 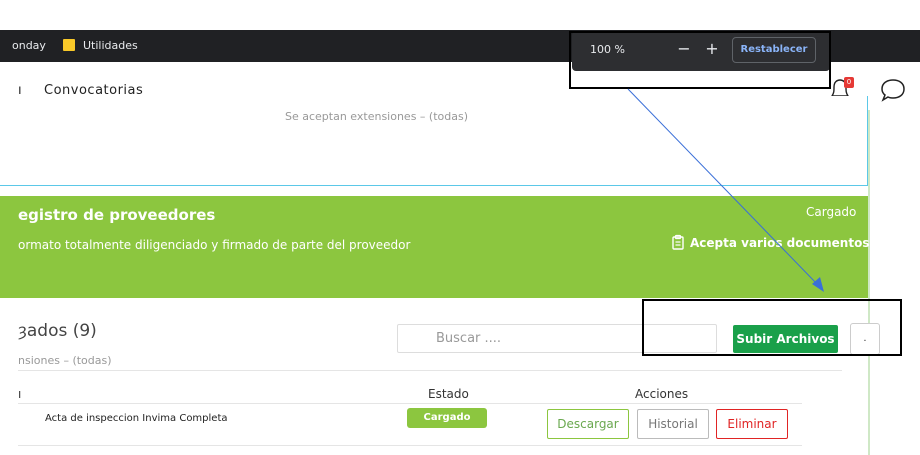 What do you see at coordinates (818, 284) in the screenshot?
I see `arrow-head-icon` at bounding box center [818, 284].